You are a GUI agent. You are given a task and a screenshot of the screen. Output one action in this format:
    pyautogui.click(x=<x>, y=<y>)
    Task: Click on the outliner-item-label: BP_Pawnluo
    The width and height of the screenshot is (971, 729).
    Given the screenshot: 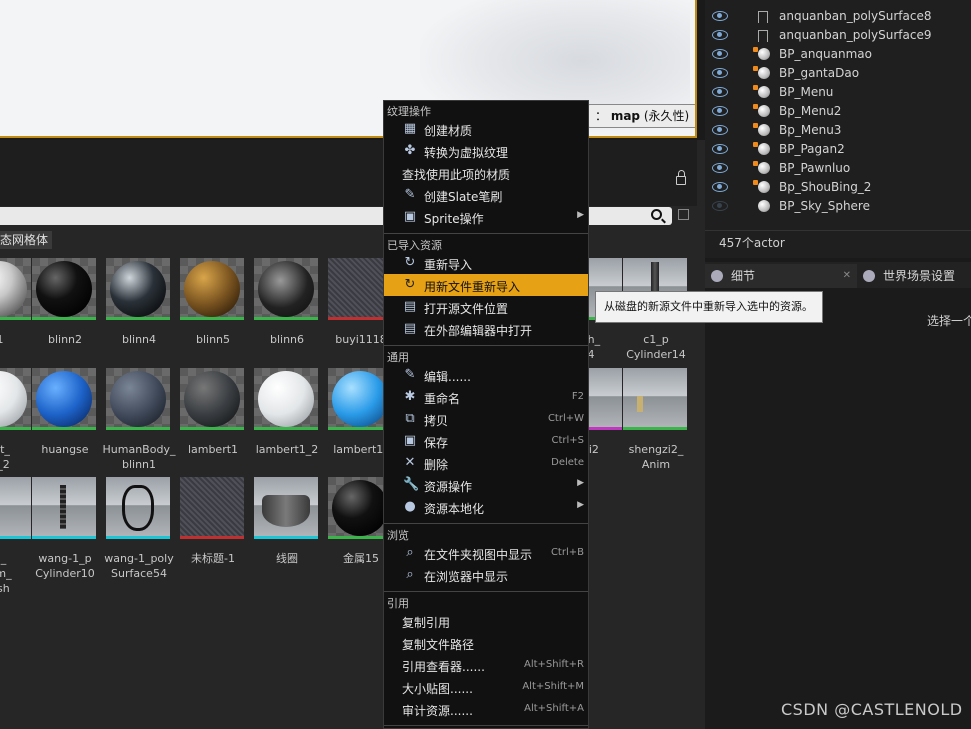 What is the action you would take?
    pyautogui.click(x=815, y=168)
    